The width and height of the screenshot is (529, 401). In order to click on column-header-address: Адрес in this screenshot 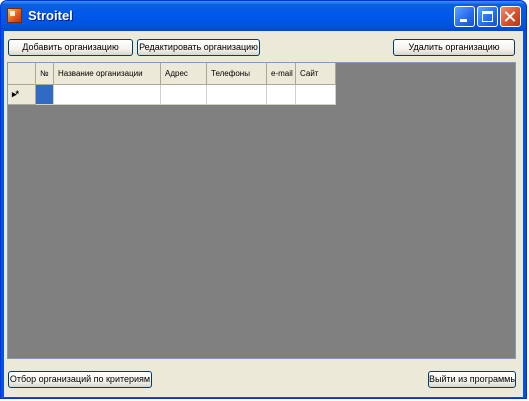, I will do `click(184, 74)`.